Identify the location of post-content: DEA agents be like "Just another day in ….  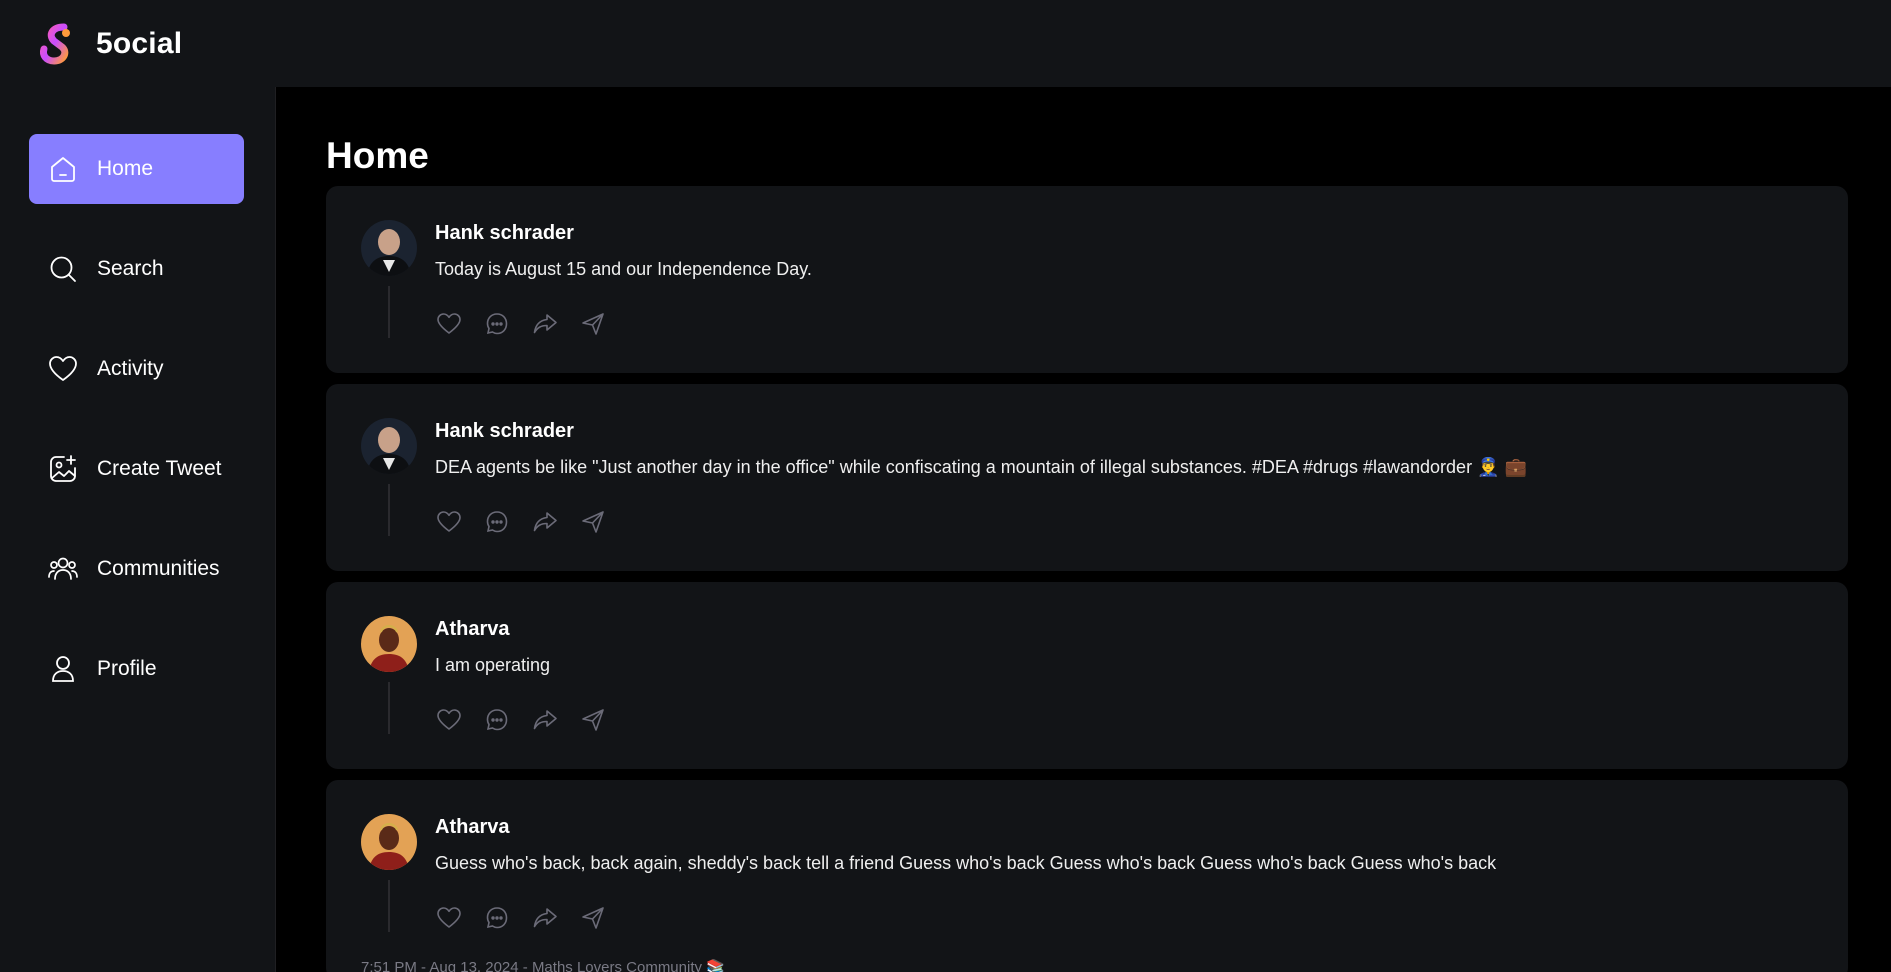
(981, 467).